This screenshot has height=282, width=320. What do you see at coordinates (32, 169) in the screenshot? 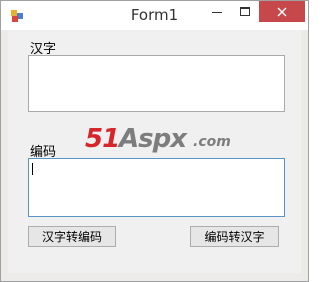
I see `text-caret` at bounding box center [32, 169].